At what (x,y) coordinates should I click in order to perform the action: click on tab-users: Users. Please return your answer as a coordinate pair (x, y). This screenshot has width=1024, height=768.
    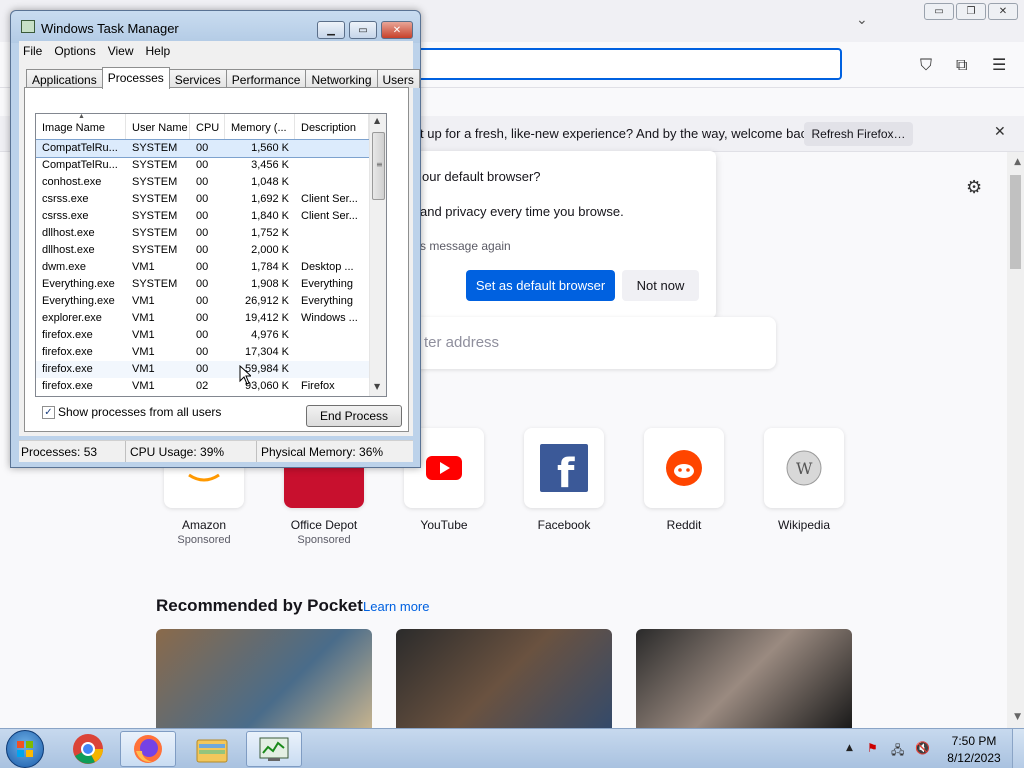
    Looking at the image, I should click on (398, 78).